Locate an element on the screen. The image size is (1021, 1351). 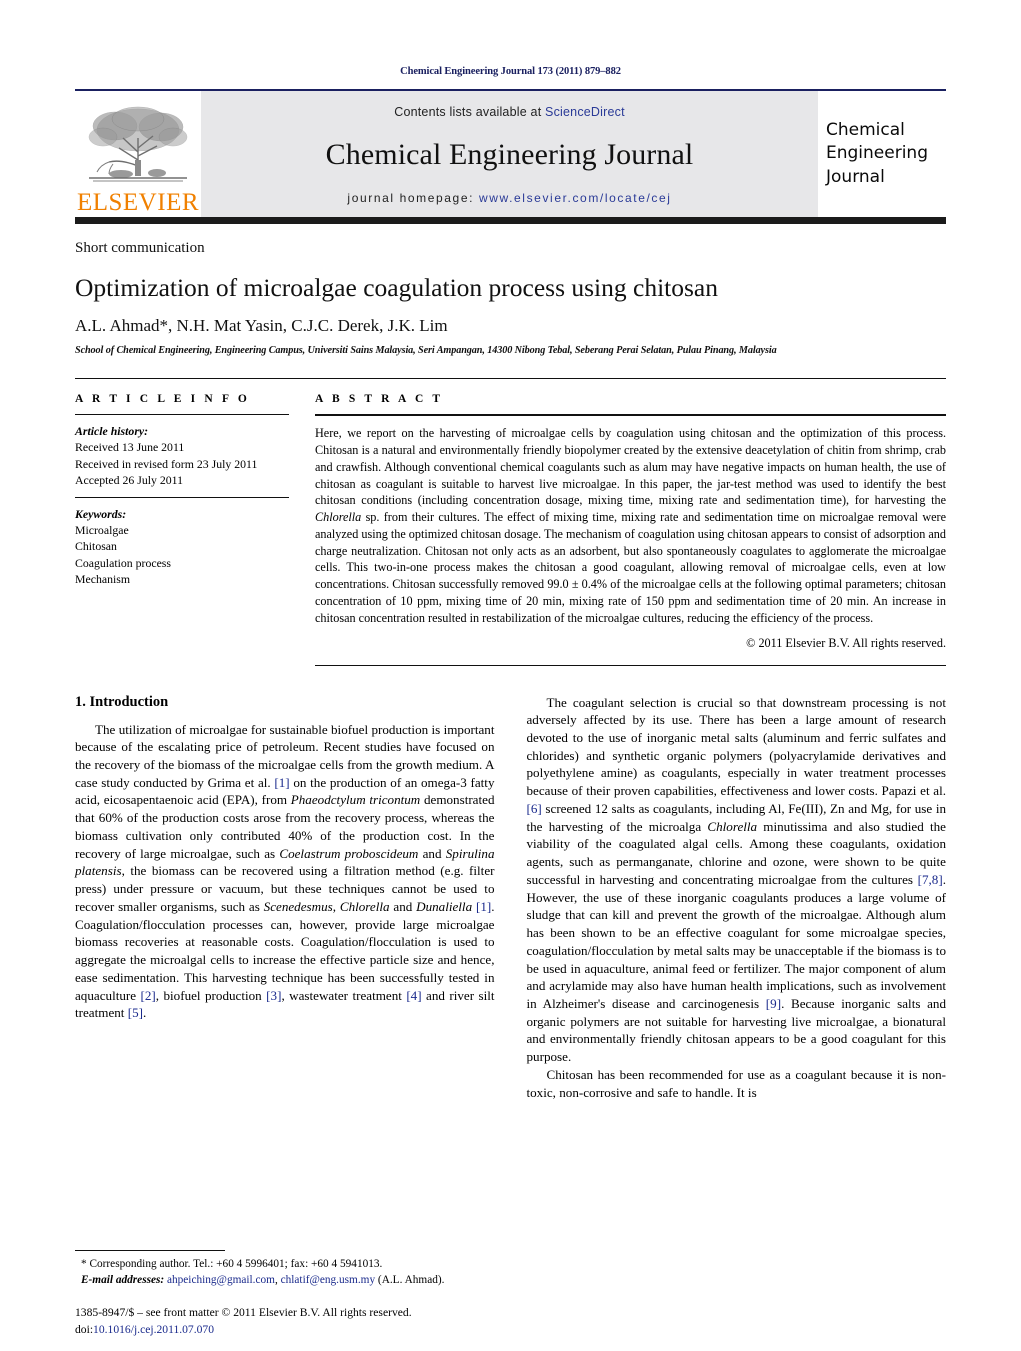
citation-ref: [9] is located at coordinates (773, 1003).